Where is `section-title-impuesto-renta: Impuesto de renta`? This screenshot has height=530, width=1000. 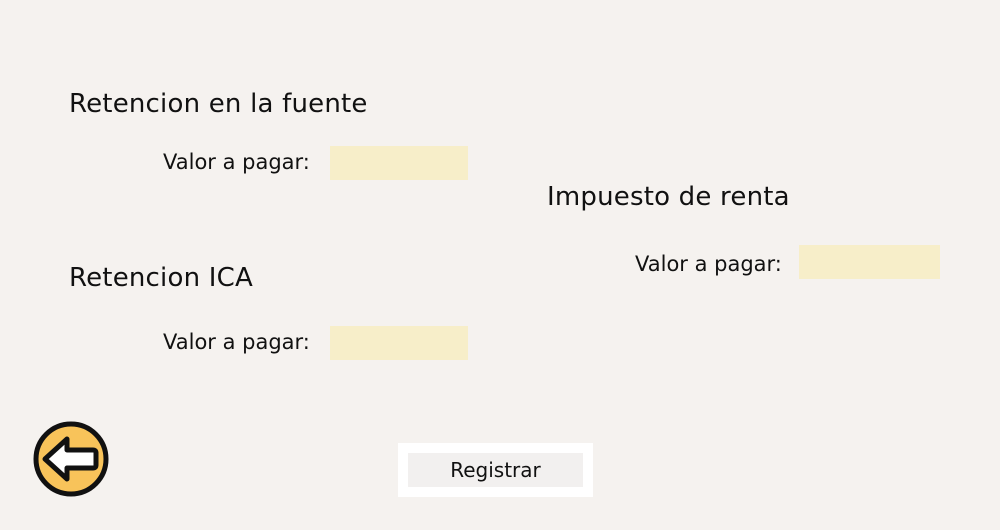
section-title-impuesto-renta: Impuesto de renta is located at coordinates (668, 197).